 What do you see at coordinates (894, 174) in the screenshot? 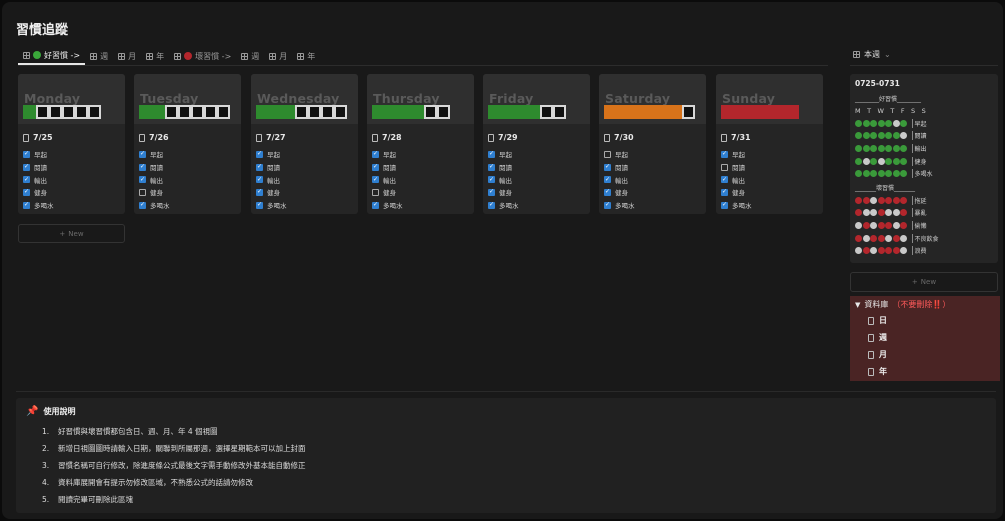
I see `summary-row: 多喝水` at bounding box center [894, 174].